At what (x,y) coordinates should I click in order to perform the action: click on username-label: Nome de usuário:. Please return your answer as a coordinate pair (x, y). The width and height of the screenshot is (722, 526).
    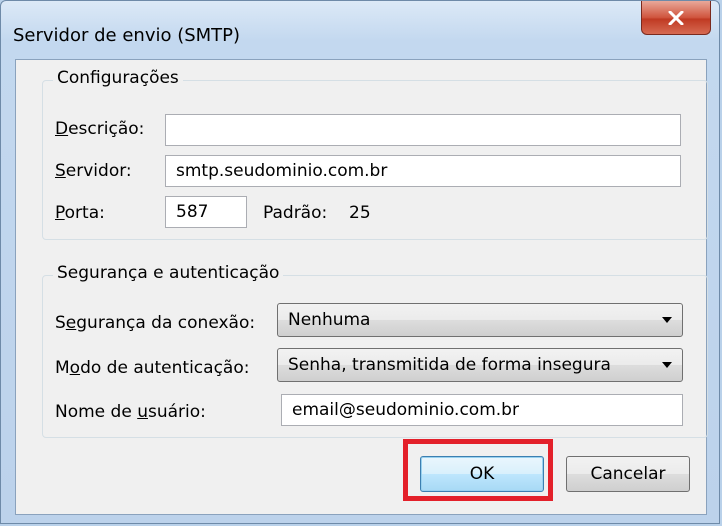
    Looking at the image, I should click on (130, 412).